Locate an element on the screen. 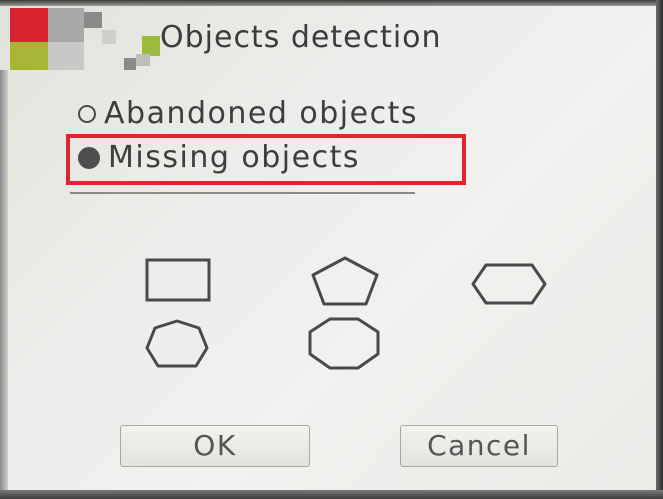  octagon-icon is located at coordinates (344, 343).